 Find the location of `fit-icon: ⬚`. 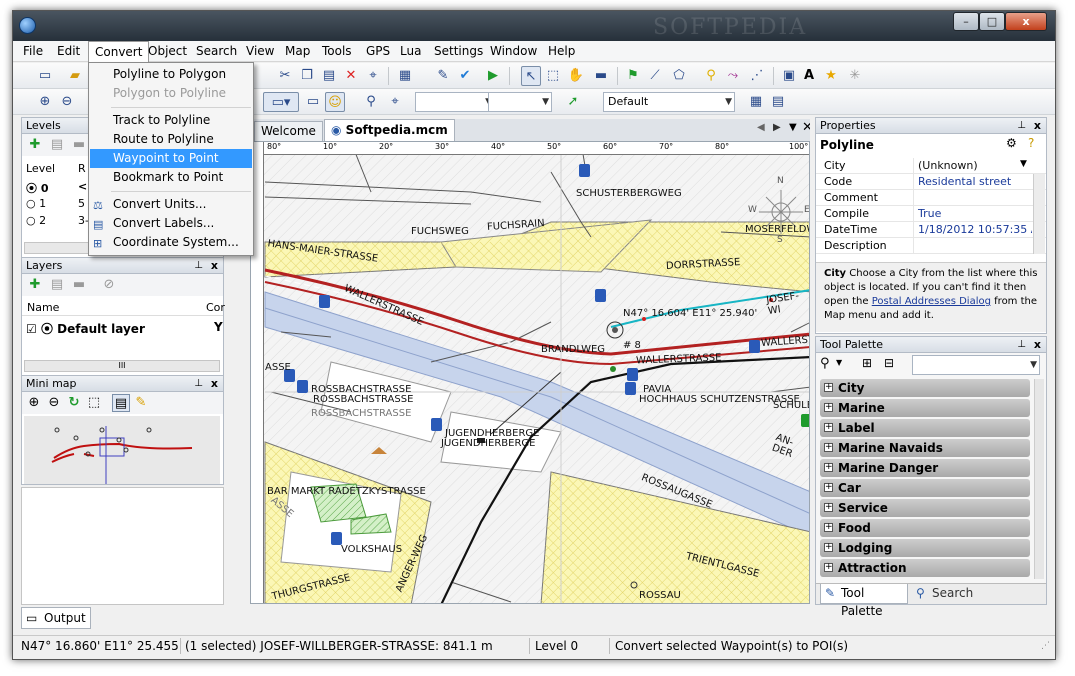

fit-icon: ⬚ is located at coordinates (94, 403).